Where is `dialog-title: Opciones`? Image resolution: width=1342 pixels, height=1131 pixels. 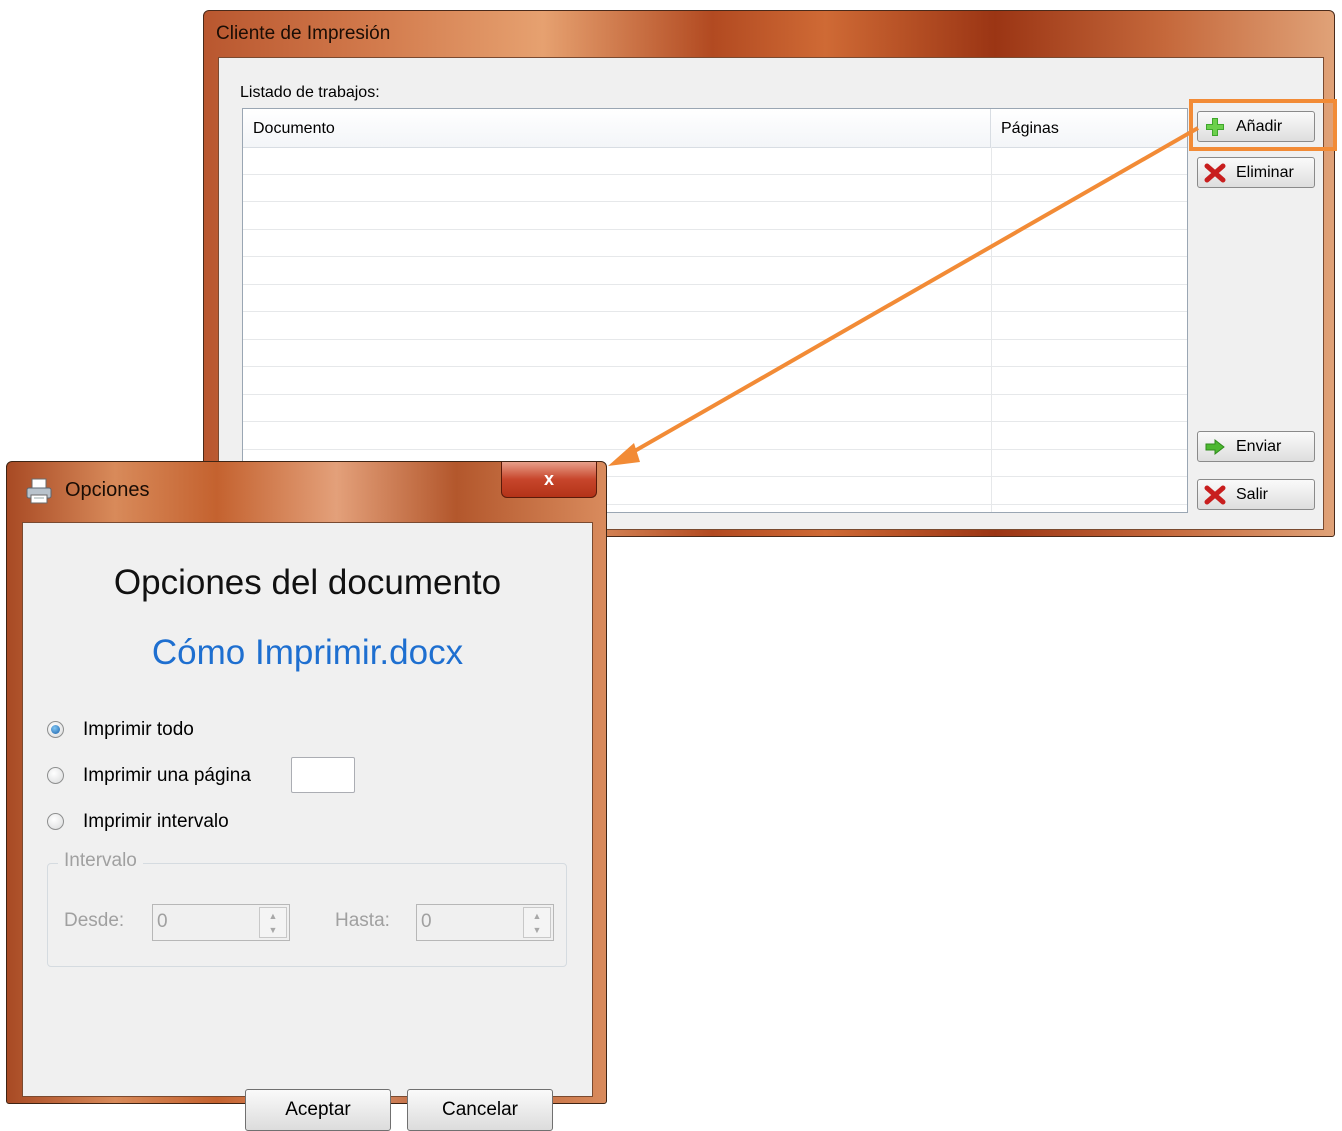
dialog-title: Opciones is located at coordinates (107, 490).